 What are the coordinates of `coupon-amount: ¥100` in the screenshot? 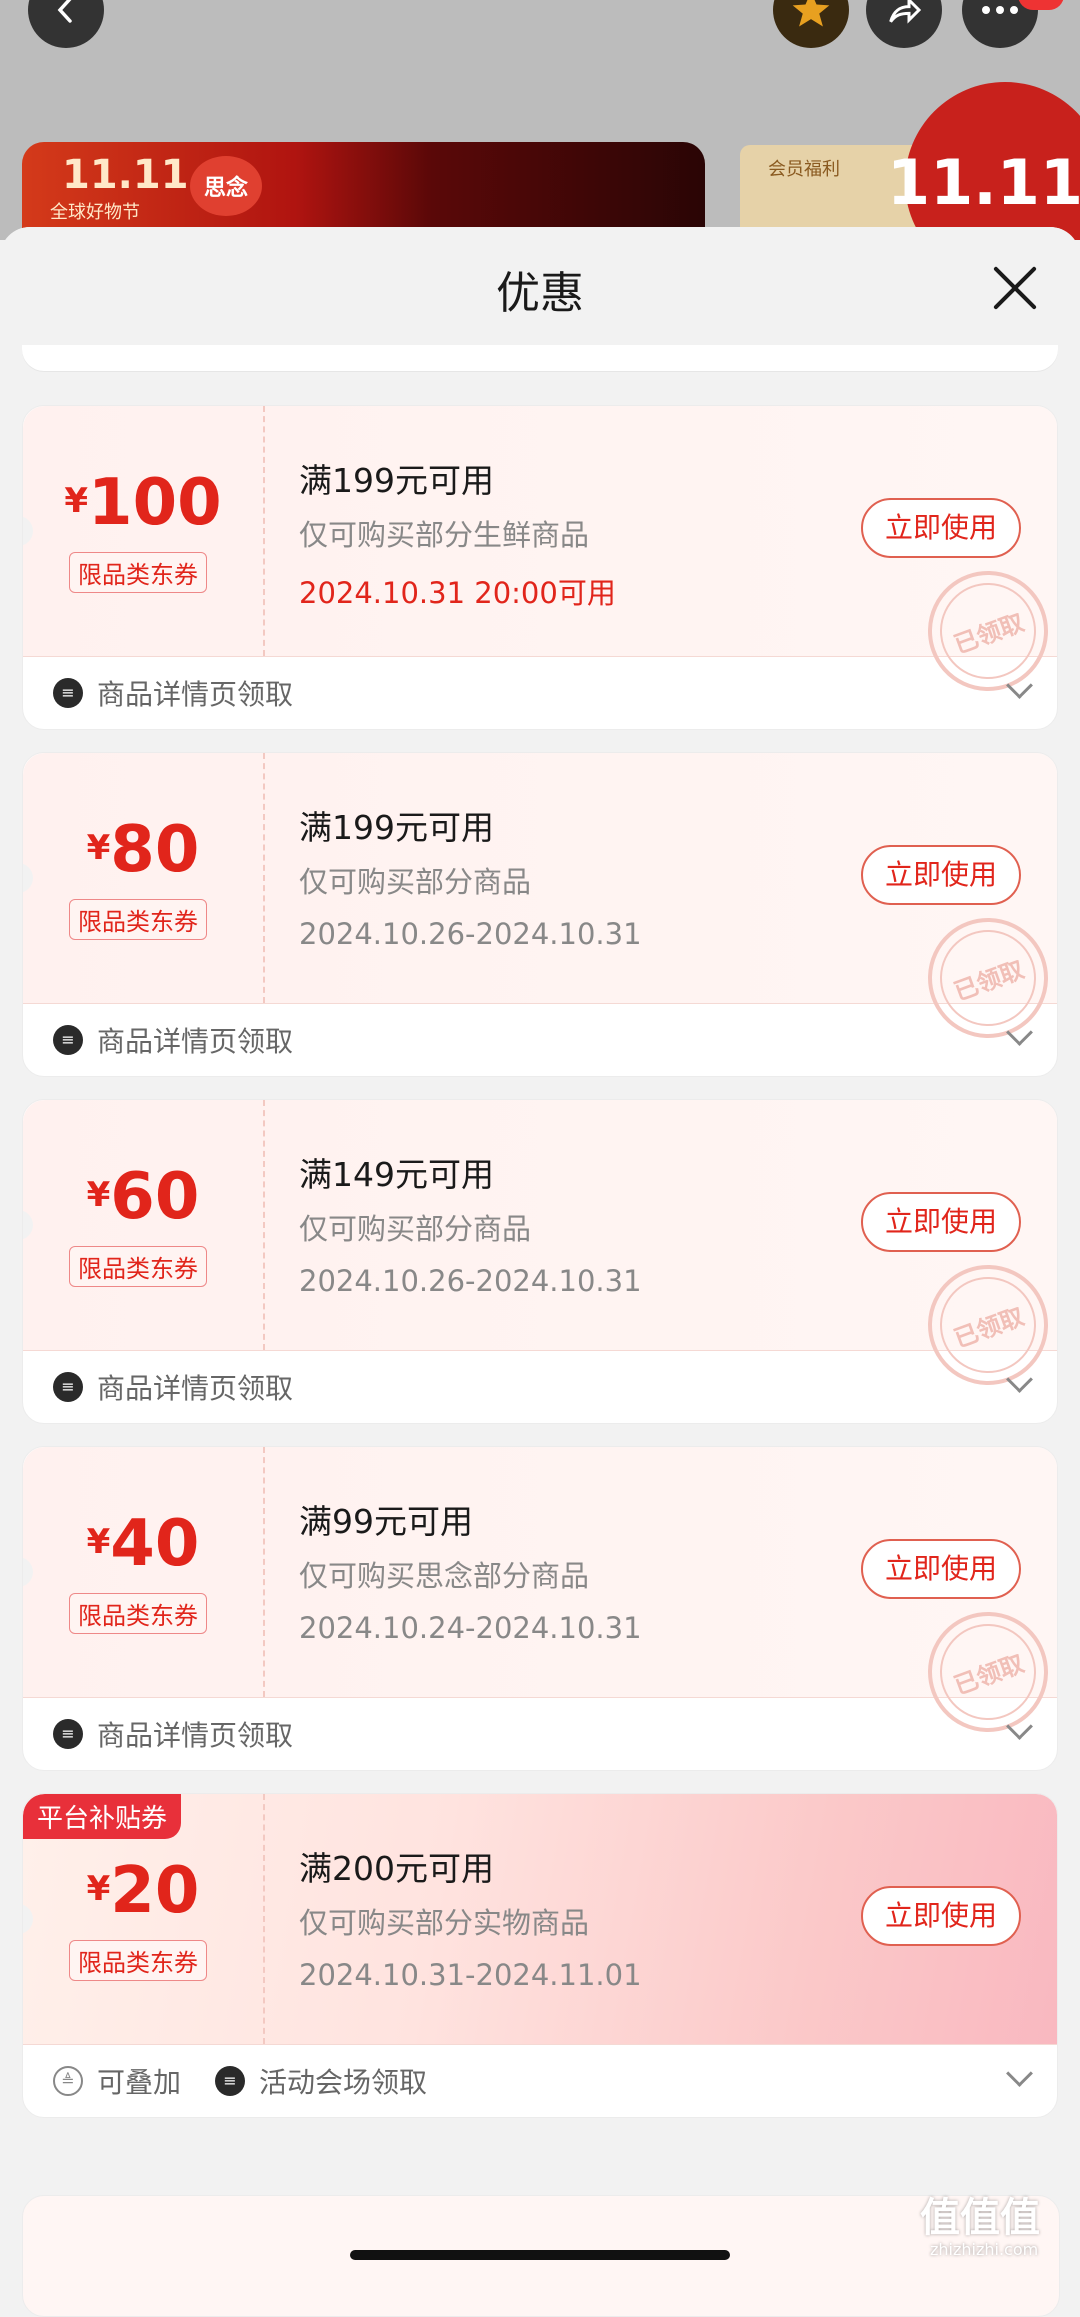 It's located at (143, 503).